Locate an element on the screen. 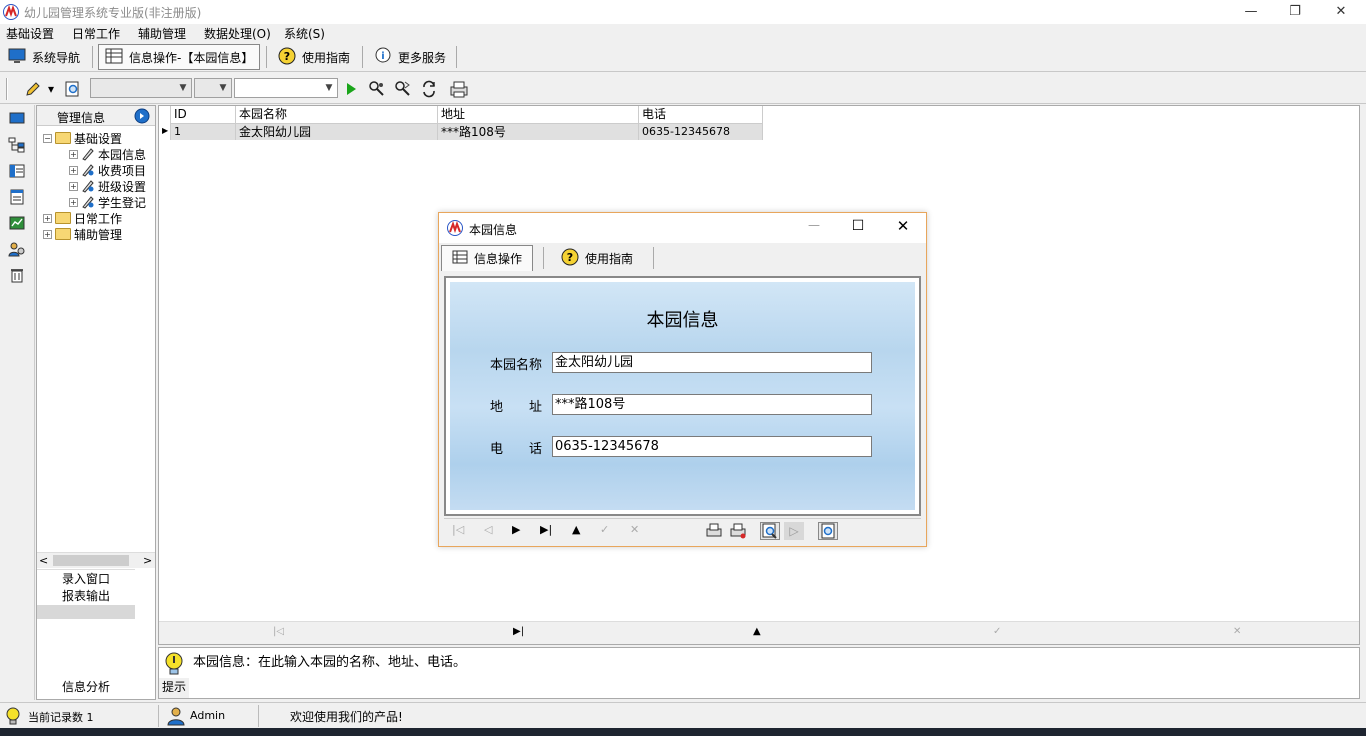 The width and height of the screenshot is (1366, 736). tree-panel: 管理信息 − 基础设置 + 本园信息 + 收费项目 + 班级设置 + 学生登记 is located at coordinates (96, 402).